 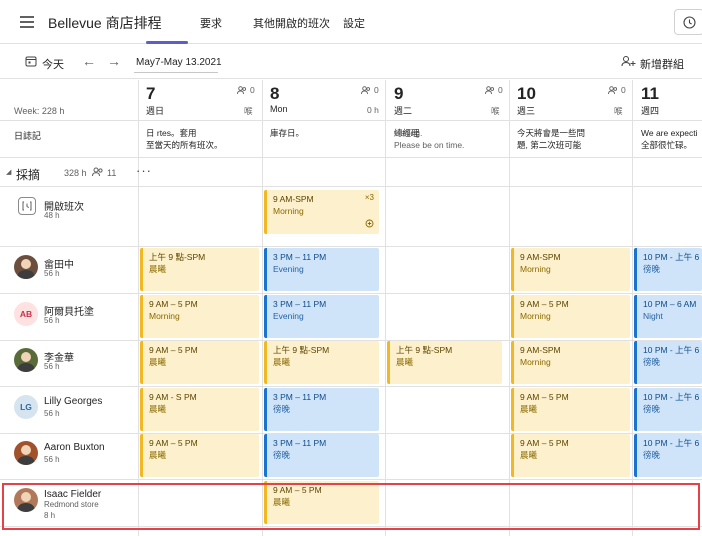 What do you see at coordinates (526, 111) in the screenshot?
I see `day-name: 週三` at bounding box center [526, 111].